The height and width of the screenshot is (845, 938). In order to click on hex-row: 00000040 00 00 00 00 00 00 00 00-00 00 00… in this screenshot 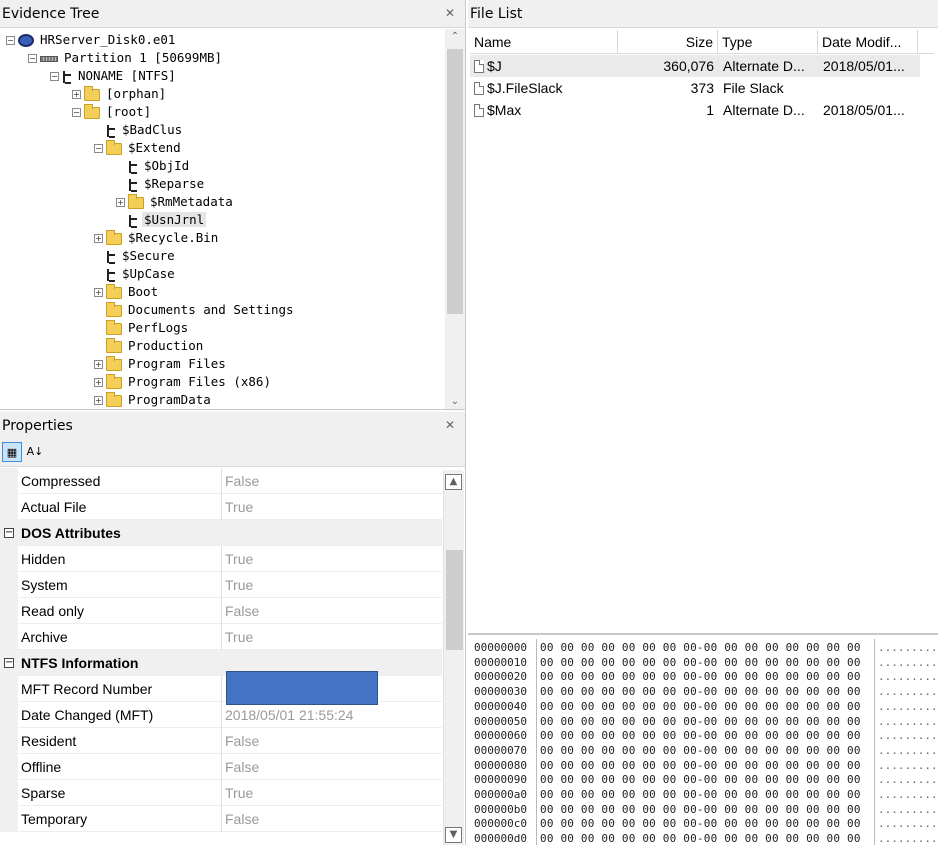, I will do `click(704, 707)`.